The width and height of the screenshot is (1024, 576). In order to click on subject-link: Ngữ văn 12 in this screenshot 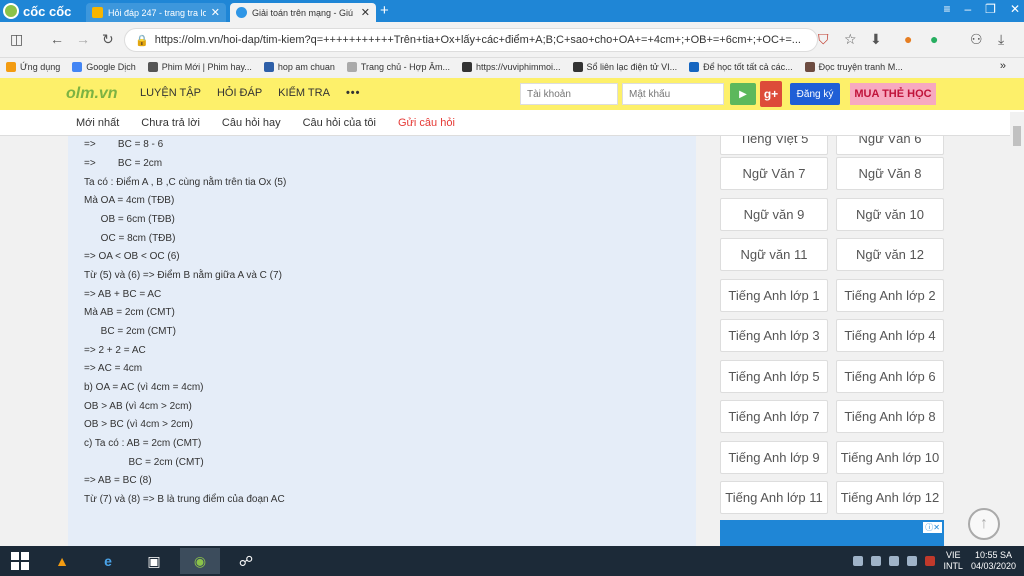, I will do `click(890, 254)`.